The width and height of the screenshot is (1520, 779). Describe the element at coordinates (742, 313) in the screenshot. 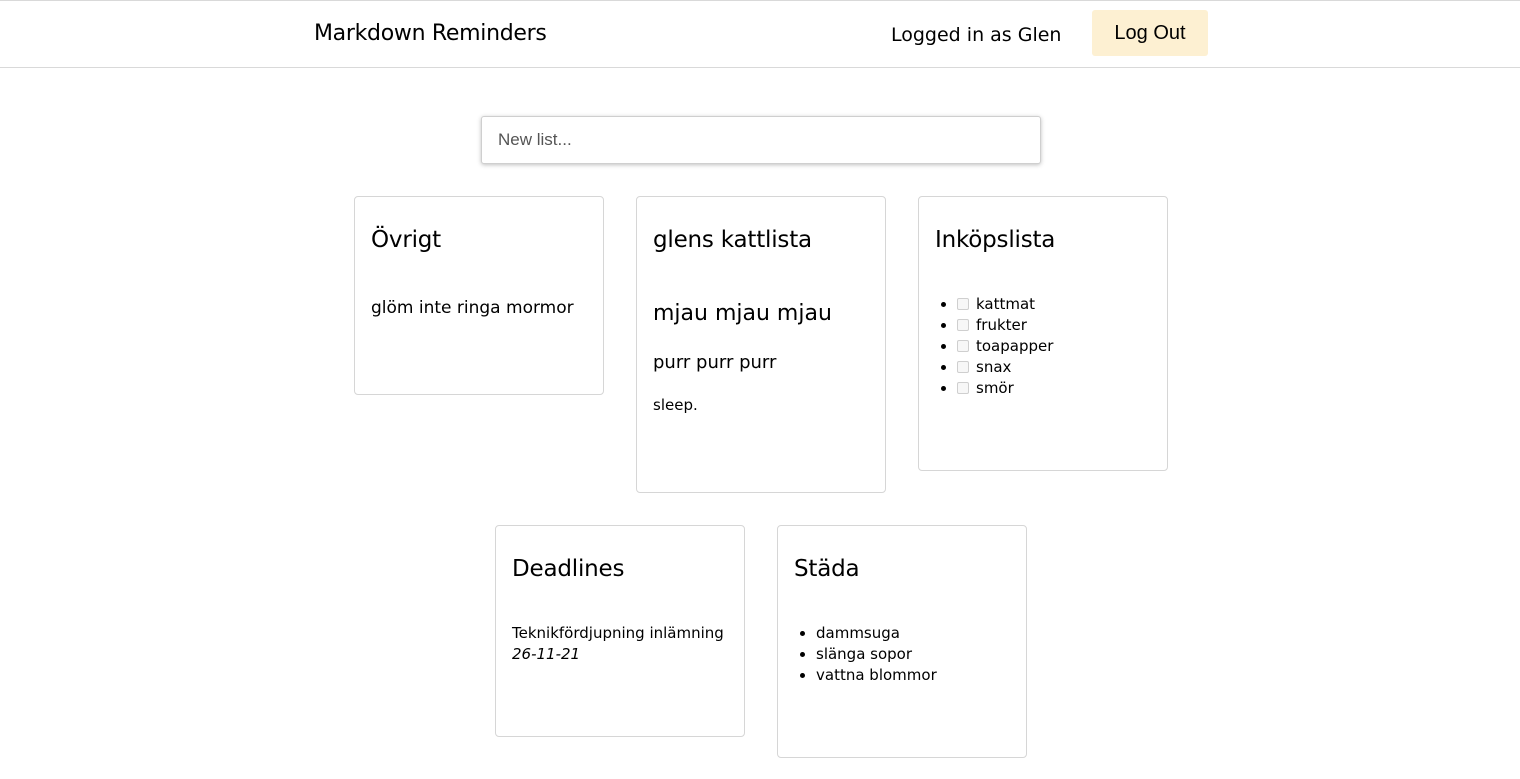

I see `list-heading: mjau mjau mjau` at that location.